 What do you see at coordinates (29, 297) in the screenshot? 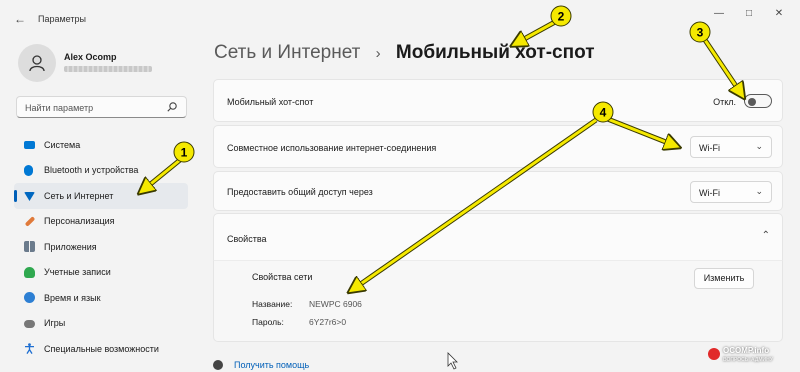
I see `globe-icon` at bounding box center [29, 297].